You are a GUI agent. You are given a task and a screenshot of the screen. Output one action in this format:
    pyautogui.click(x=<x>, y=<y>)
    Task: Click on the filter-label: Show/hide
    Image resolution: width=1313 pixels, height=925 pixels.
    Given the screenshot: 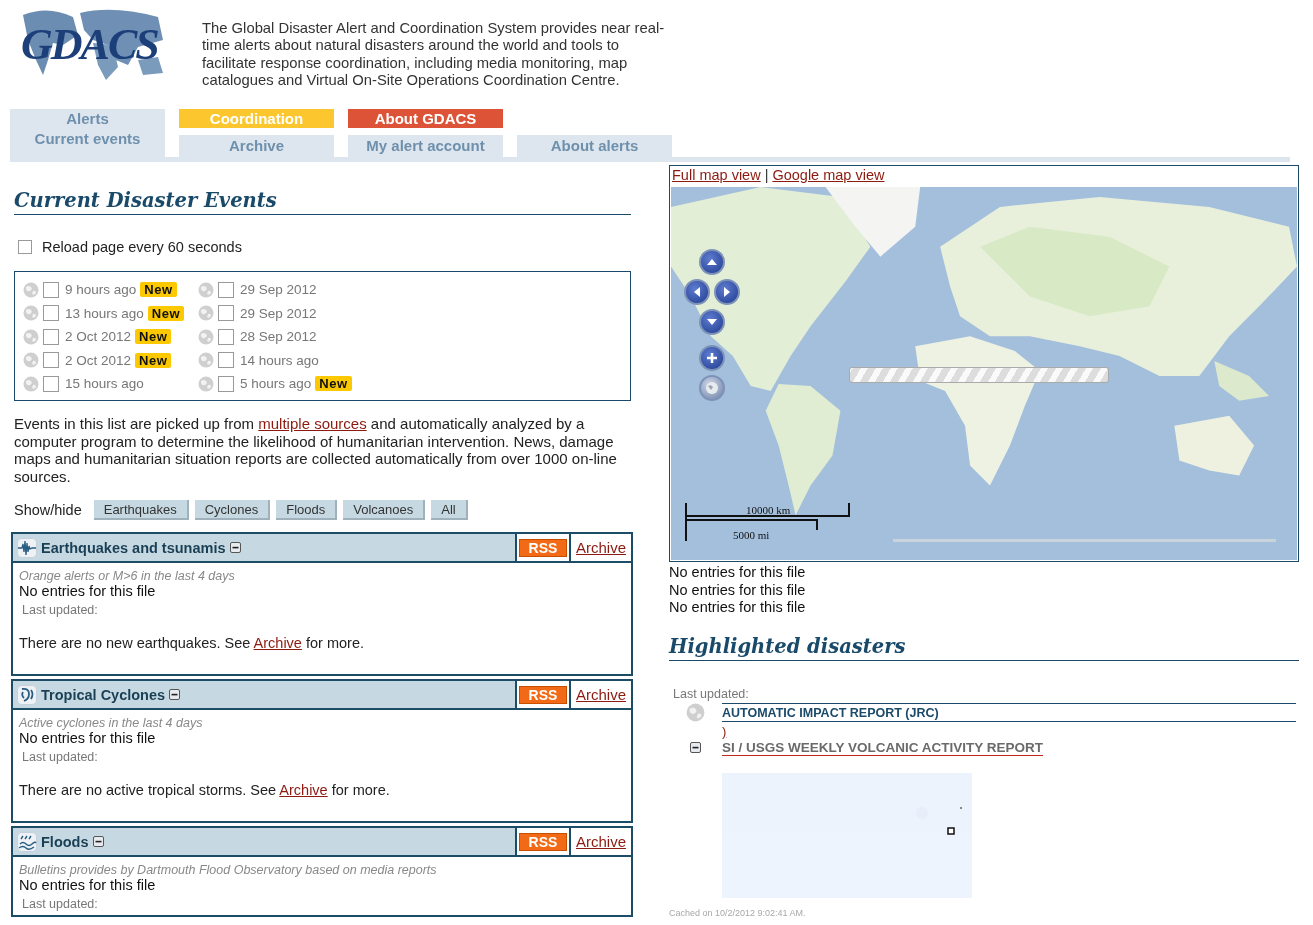 What is the action you would take?
    pyautogui.click(x=48, y=510)
    